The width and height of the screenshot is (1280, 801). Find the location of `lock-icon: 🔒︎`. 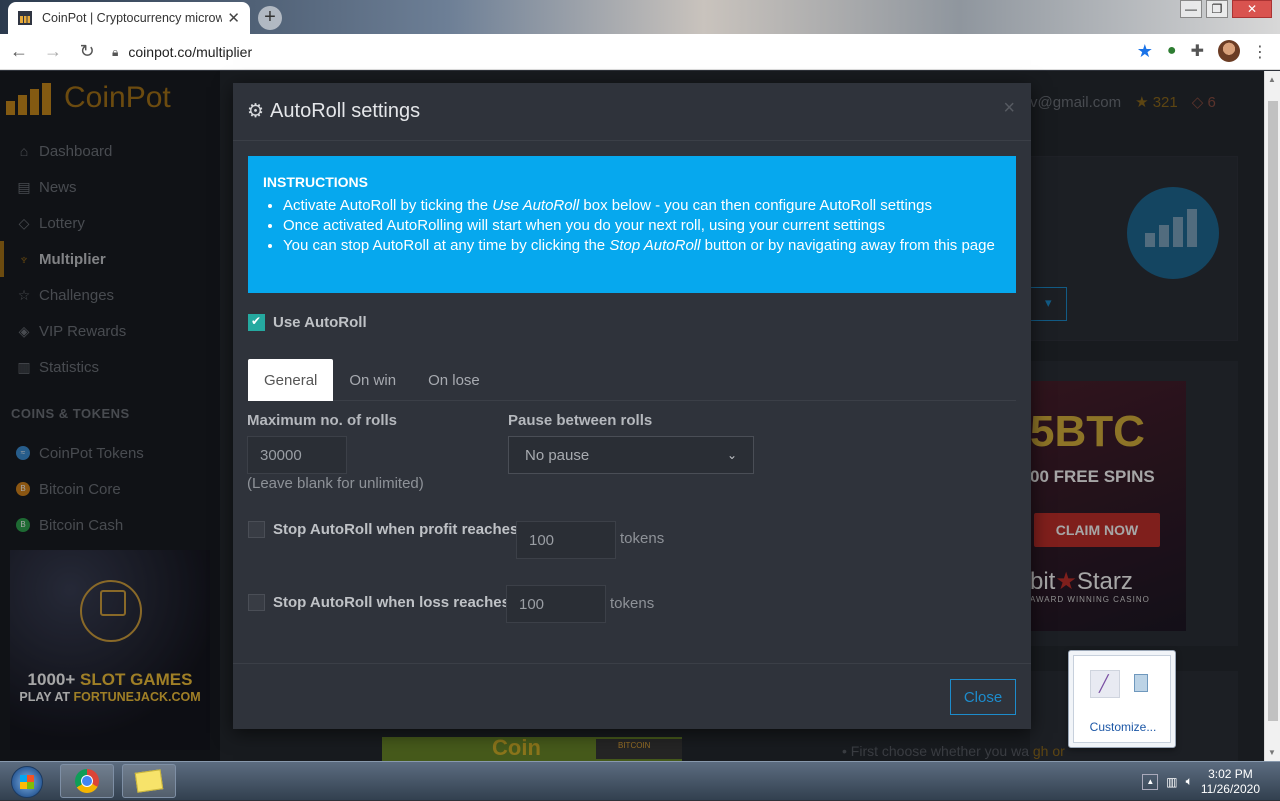

lock-icon: 🔒︎ is located at coordinates (115, 52).